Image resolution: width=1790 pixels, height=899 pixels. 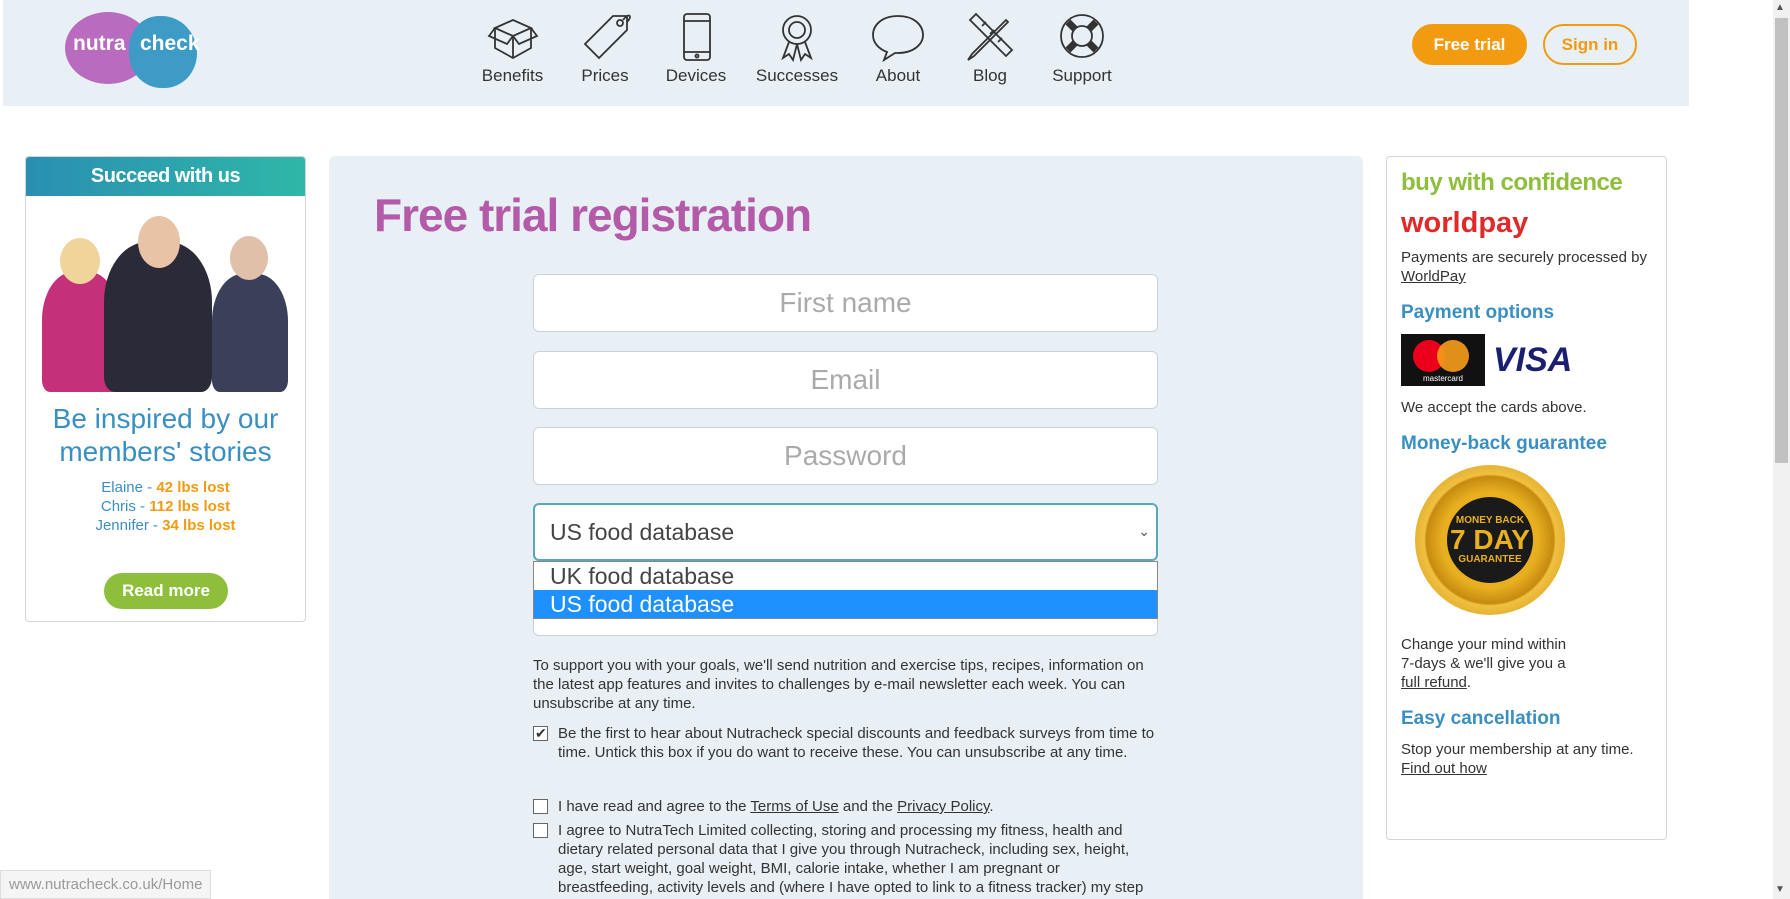 I want to click on full-refund-link: full refund, so click(x=1434, y=682).